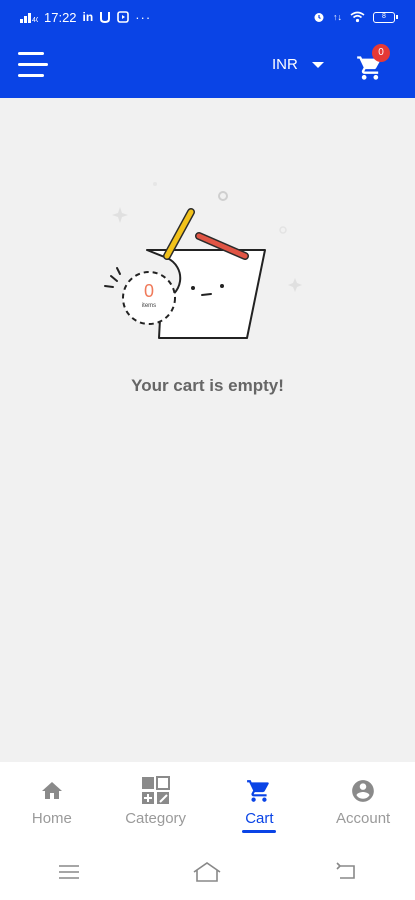 The image size is (415, 900). Describe the element at coordinates (207, 385) in the screenshot. I see `empty-cart-message: Your cart is empty!` at that location.